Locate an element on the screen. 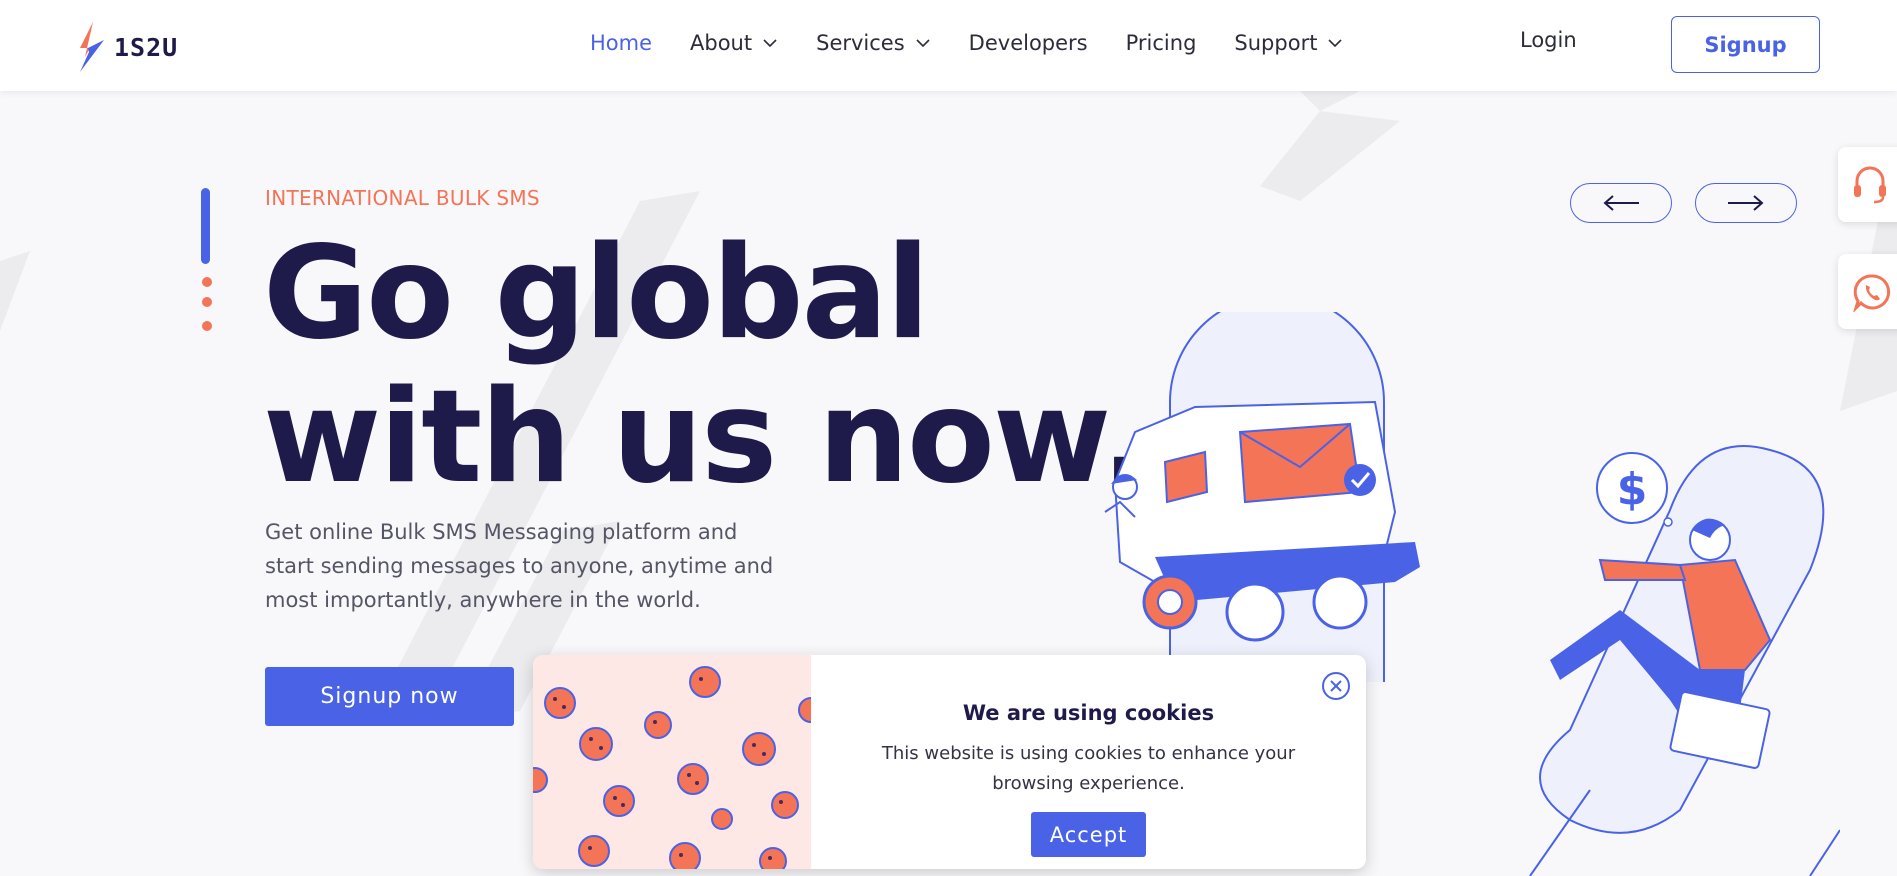  hero-headline-line1: Go global is located at coordinates (596, 293).